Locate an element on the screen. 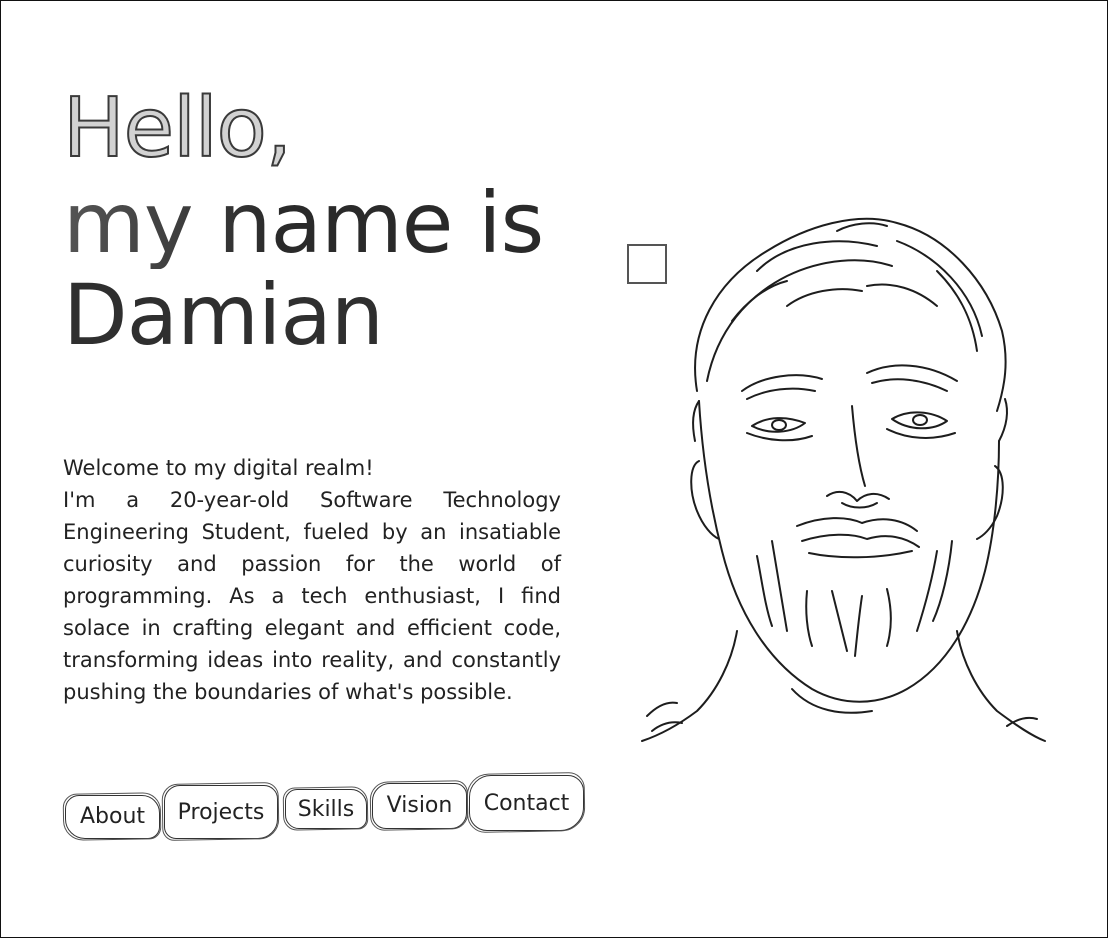 The width and height of the screenshot is (1108, 938). nav-vision-button: Vision is located at coordinates (419, 805).